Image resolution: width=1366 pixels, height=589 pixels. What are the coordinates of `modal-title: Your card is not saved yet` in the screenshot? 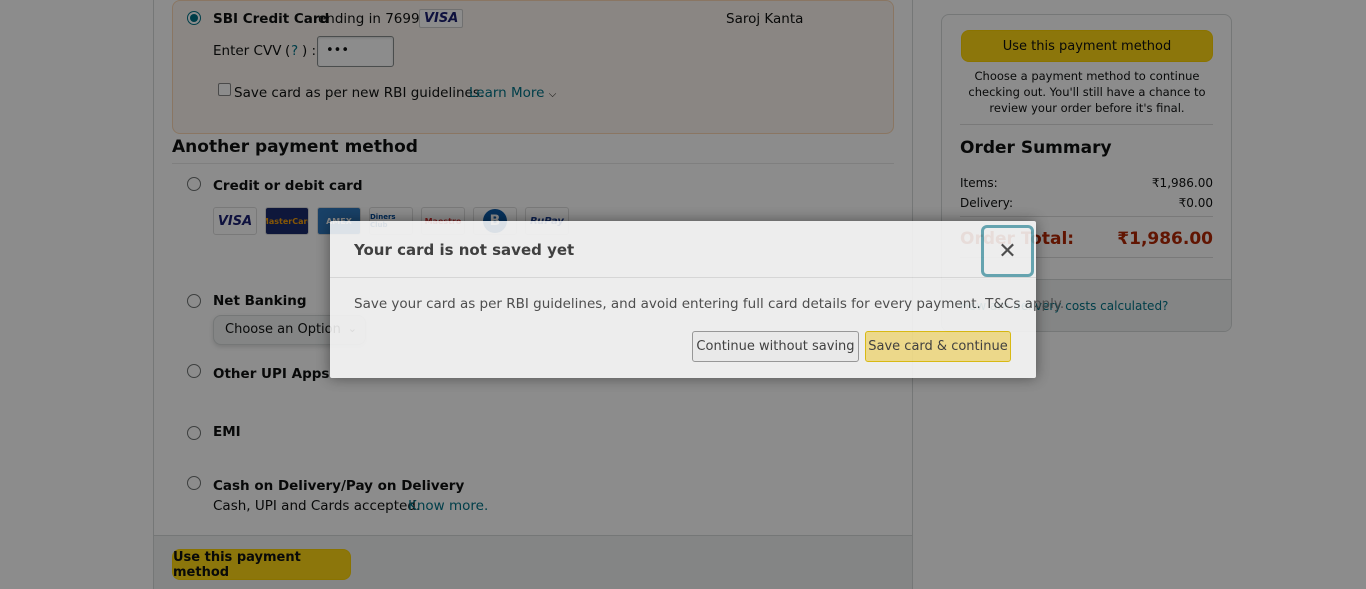 It's located at (464, 250).